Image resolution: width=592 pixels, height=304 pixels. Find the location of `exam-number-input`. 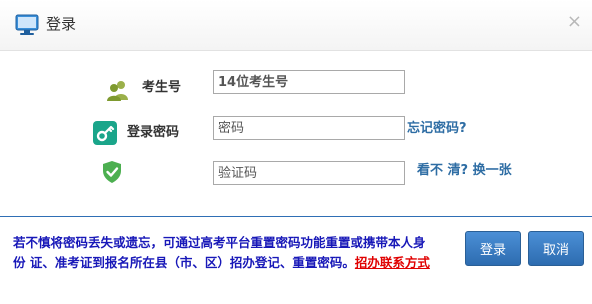

exam-number-input is located at coordinates (309, 82).